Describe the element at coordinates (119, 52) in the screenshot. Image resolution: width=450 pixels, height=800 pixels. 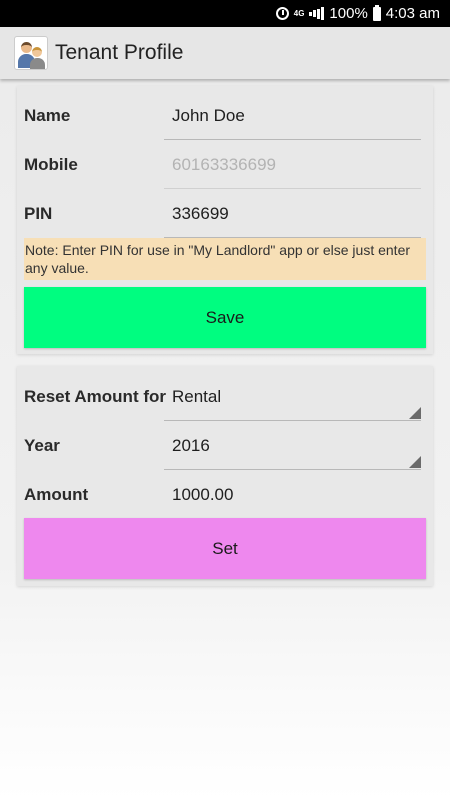
I see `page-title: Tenant Profile` at that location.